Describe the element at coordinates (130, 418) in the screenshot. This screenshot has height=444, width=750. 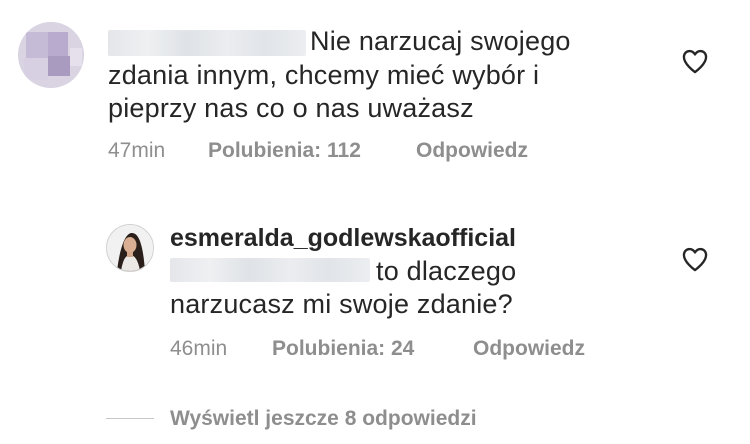
I see `divider-line` at that location.